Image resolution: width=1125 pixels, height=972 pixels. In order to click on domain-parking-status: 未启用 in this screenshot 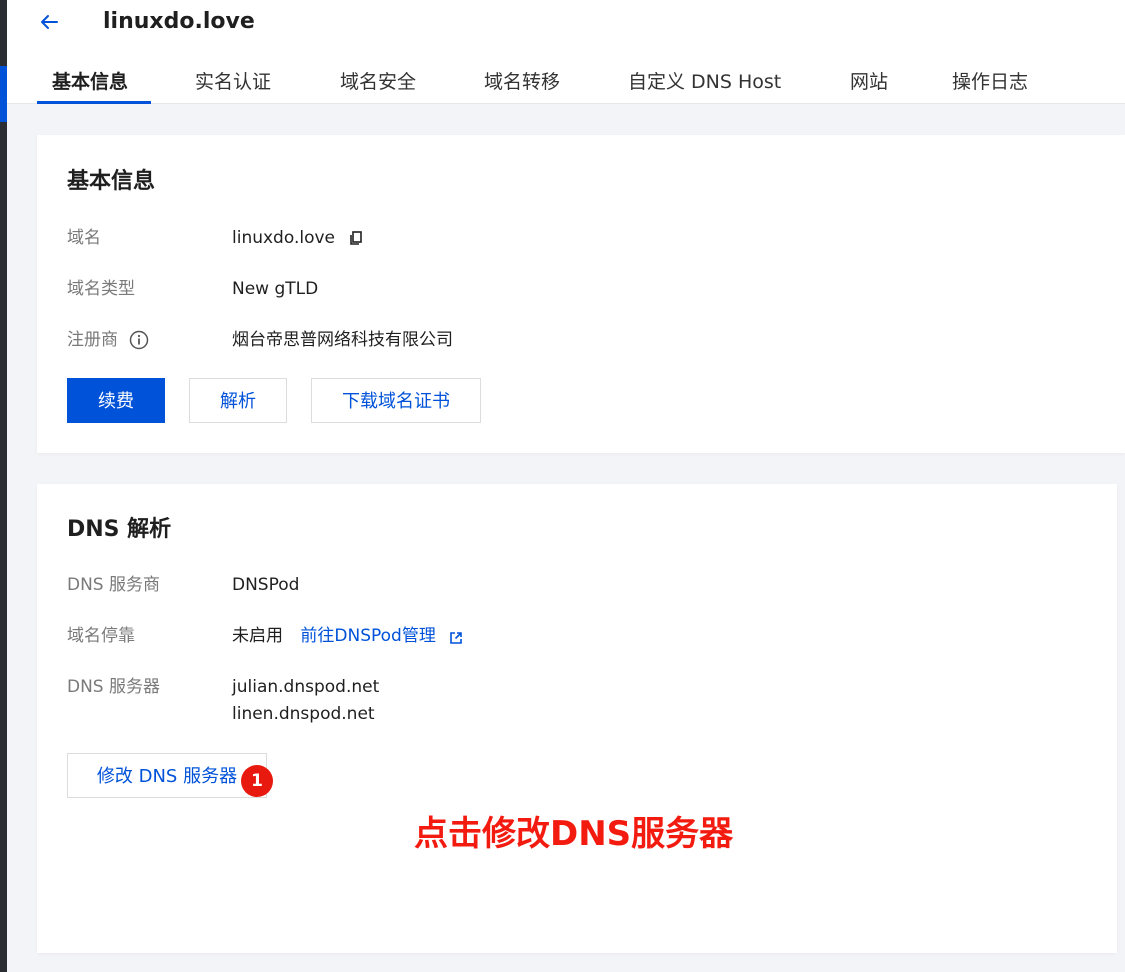, I will do `click(257, 636)`.